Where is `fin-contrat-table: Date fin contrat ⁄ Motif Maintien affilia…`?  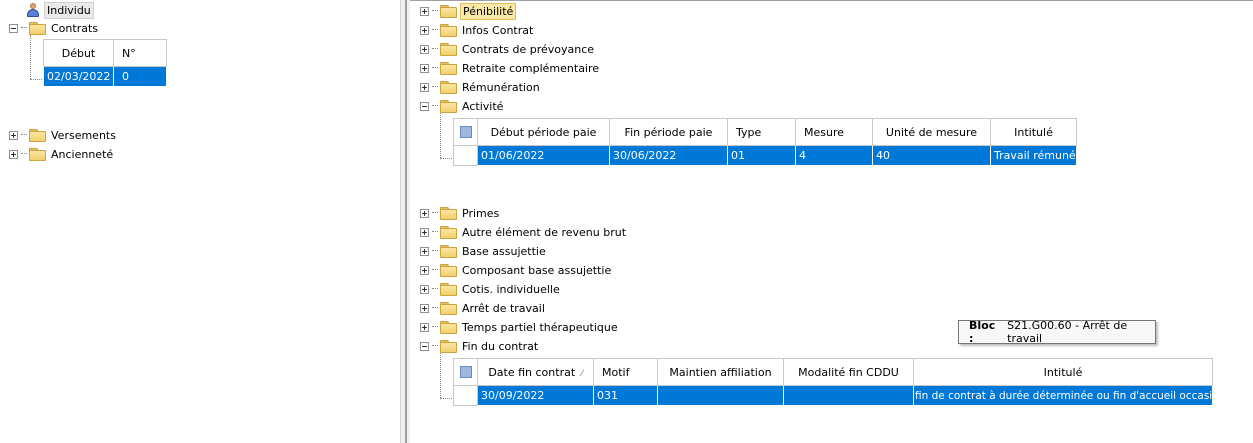 fin-contrat-table: Date fin contrat ⁄ Motif Maintien affilia… is located at coordinates (833, 382).